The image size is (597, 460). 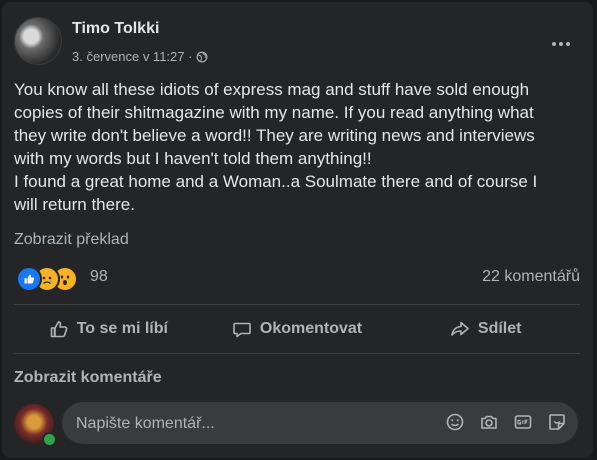 I want to click on view-comments-link: Zobrazit komentáře, so click(x=88, y=378).